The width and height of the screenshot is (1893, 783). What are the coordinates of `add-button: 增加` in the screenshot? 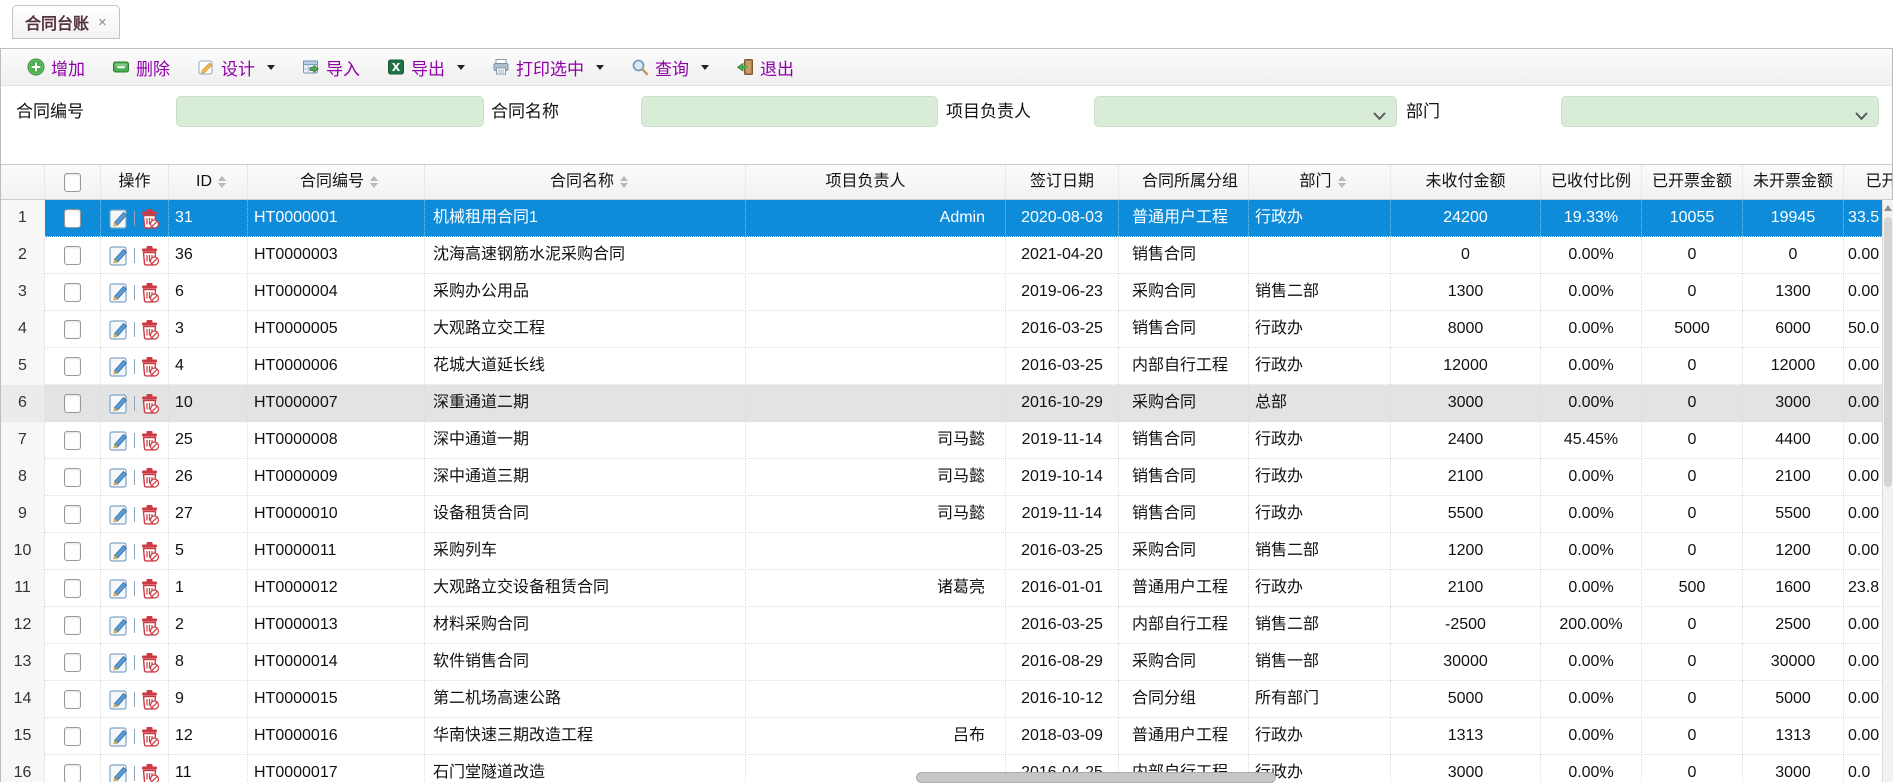 It's located at (56, 67).